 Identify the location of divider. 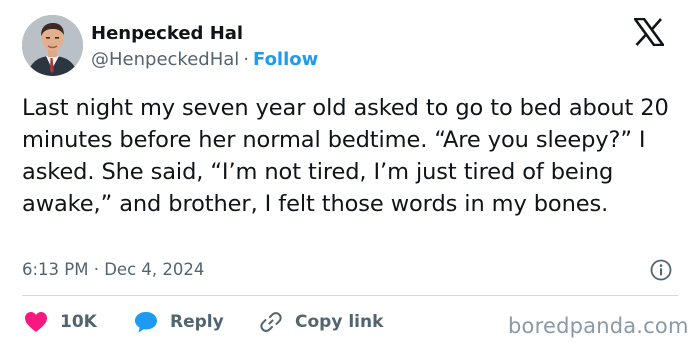
(350, 295).